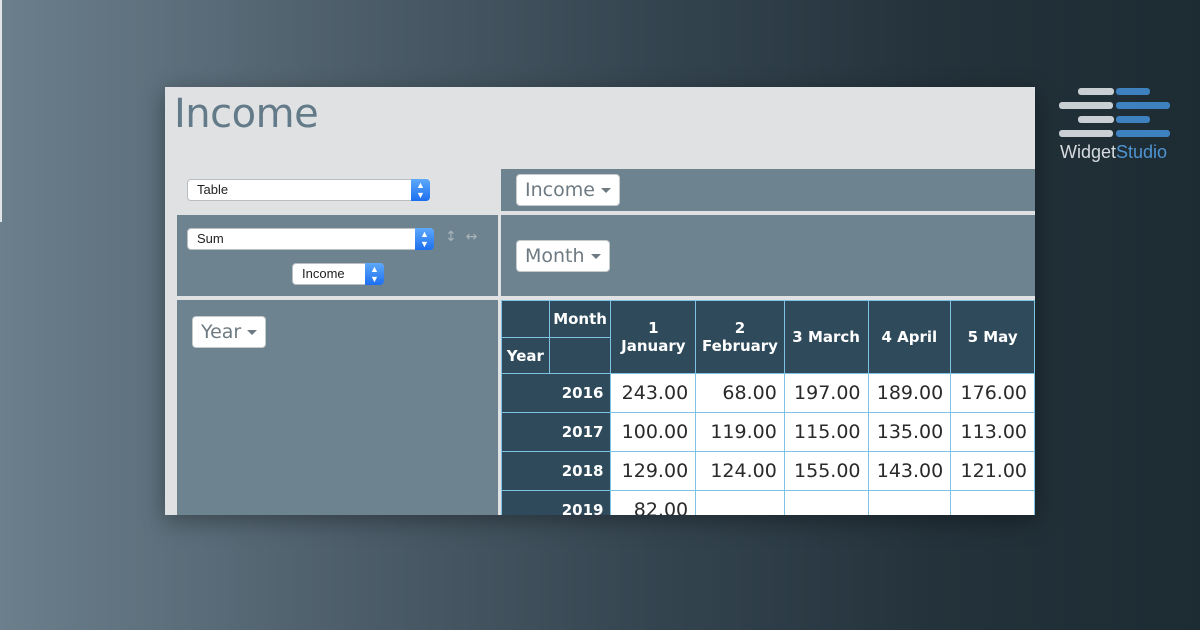 The image size is (1200, 630). Describe the element at coordinates (1, 111) in the screenshot. I see `left-edge-line` at that location.